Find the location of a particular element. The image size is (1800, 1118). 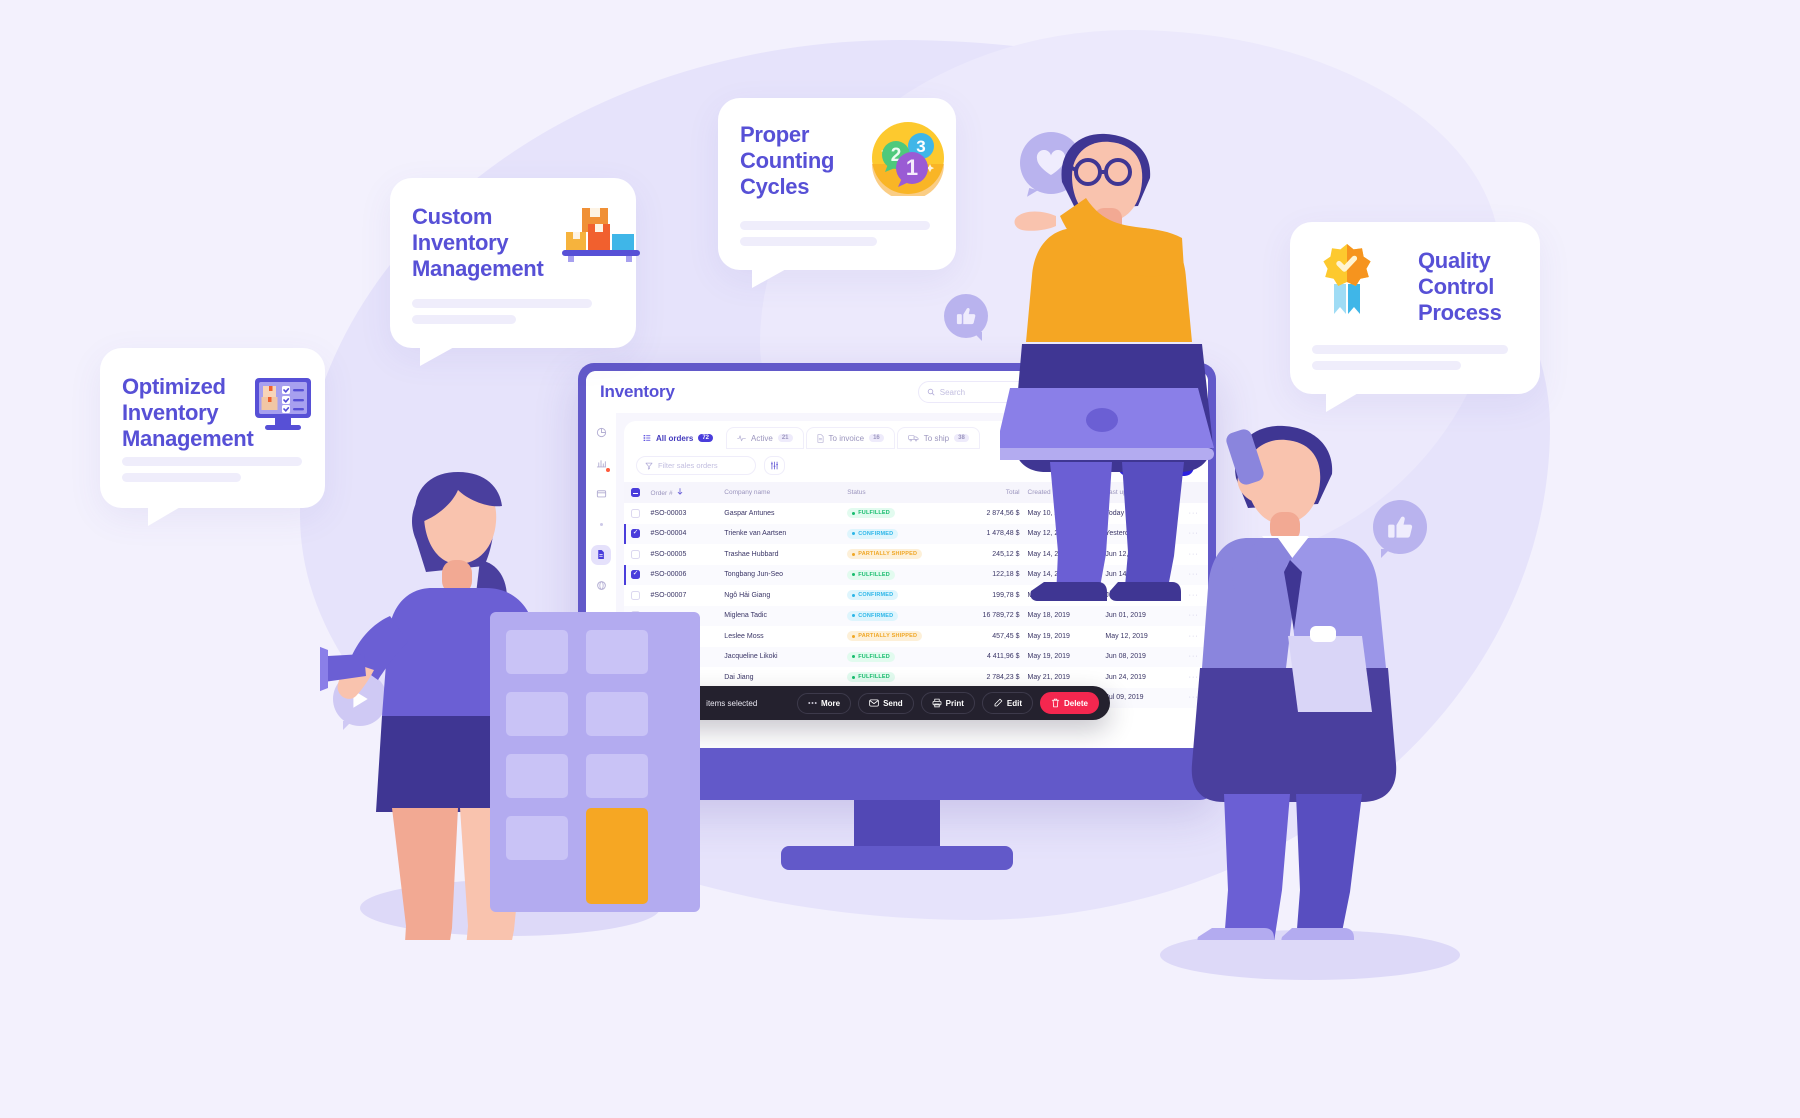

list-icon is located at coordinates (647, 438).